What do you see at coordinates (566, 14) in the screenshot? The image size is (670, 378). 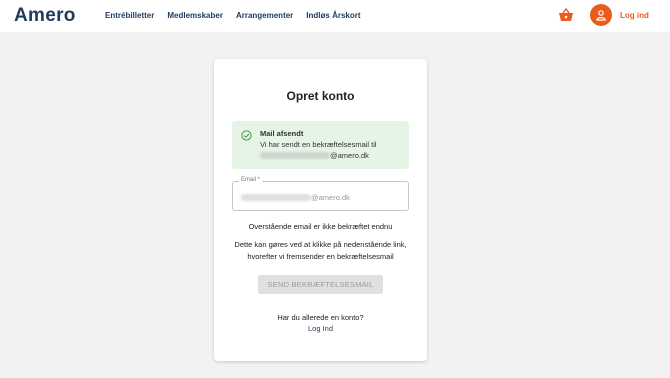 I see `basket-icon` at bounding box center [566, 14].